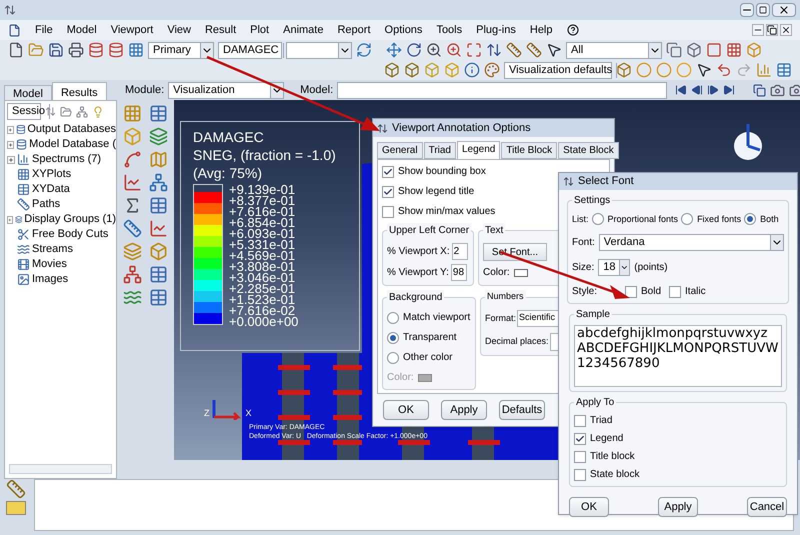 The width and height of the screenshot is (800, 535). I want to click on group-title: Sample, so click(593, 314).